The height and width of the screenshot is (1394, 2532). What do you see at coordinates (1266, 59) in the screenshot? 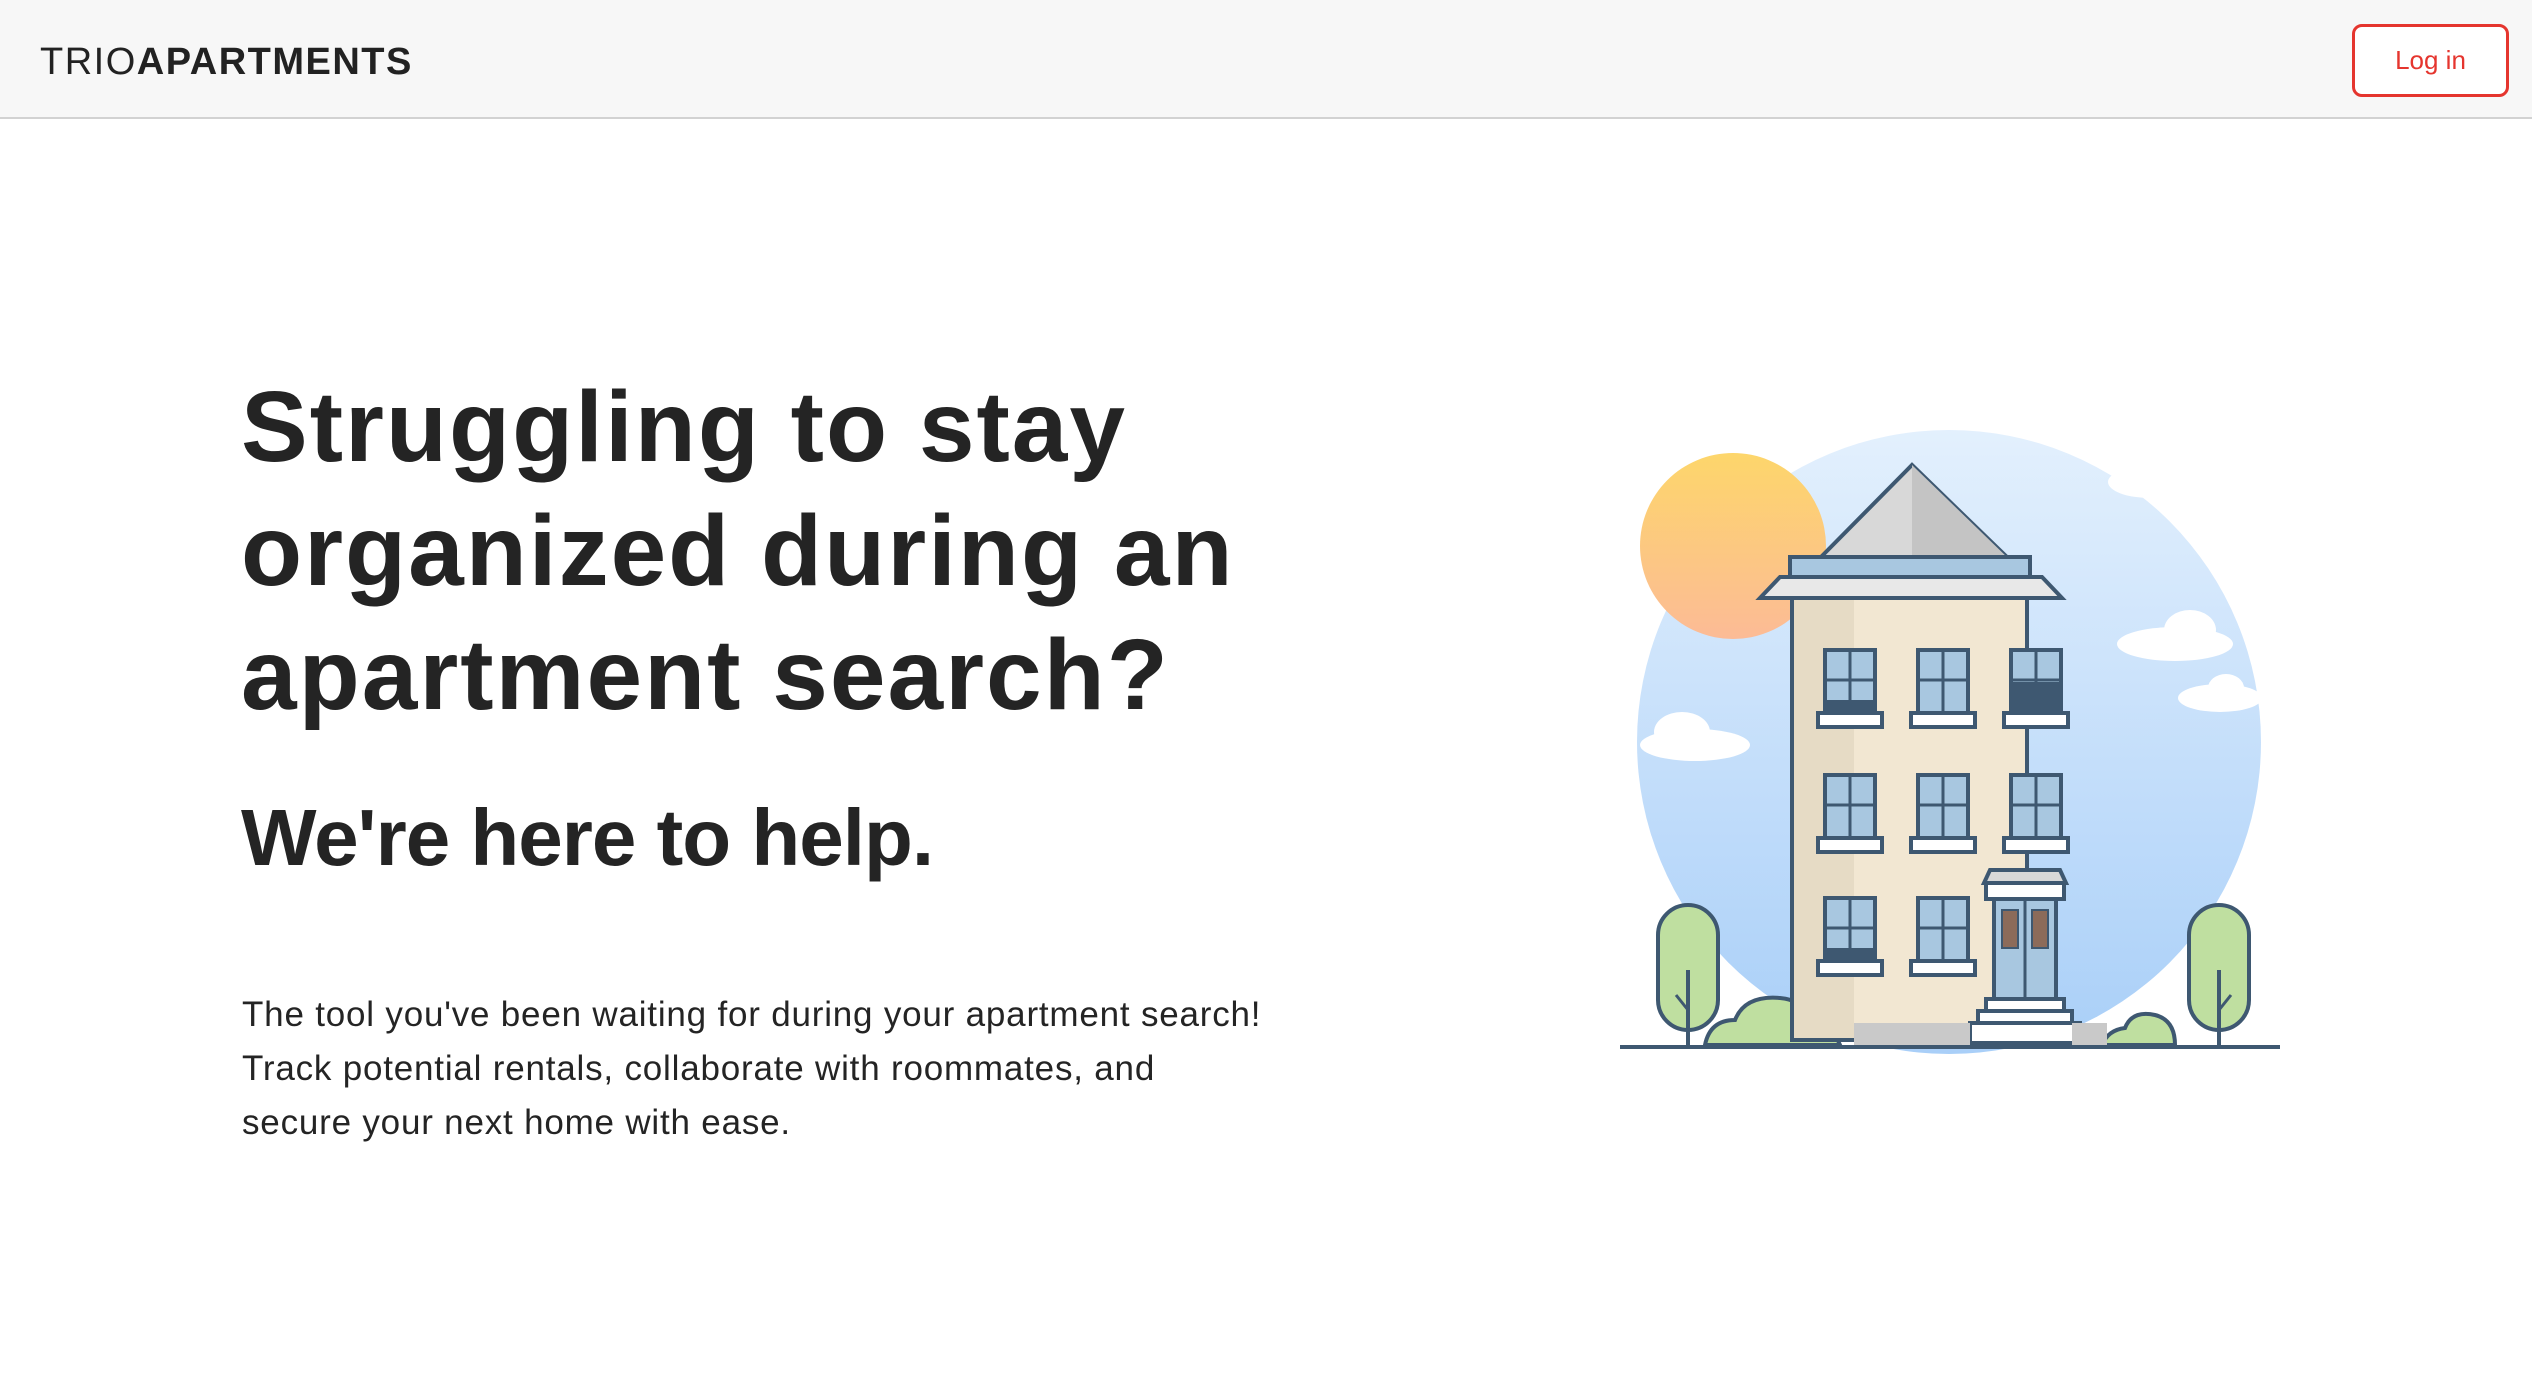
I see `top-navbar: TRIOAPARTMENTS Log in` at bounding box center [1266, 59].